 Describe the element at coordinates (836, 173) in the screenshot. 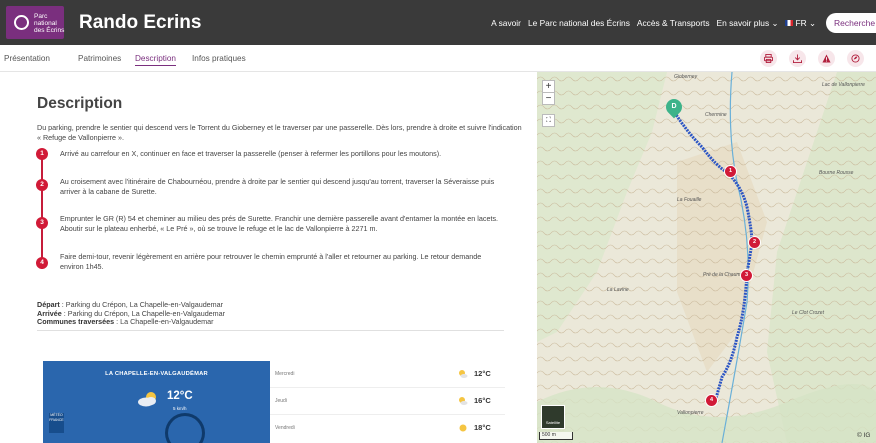

I see `map-label: Bourne Rousse` at that location.